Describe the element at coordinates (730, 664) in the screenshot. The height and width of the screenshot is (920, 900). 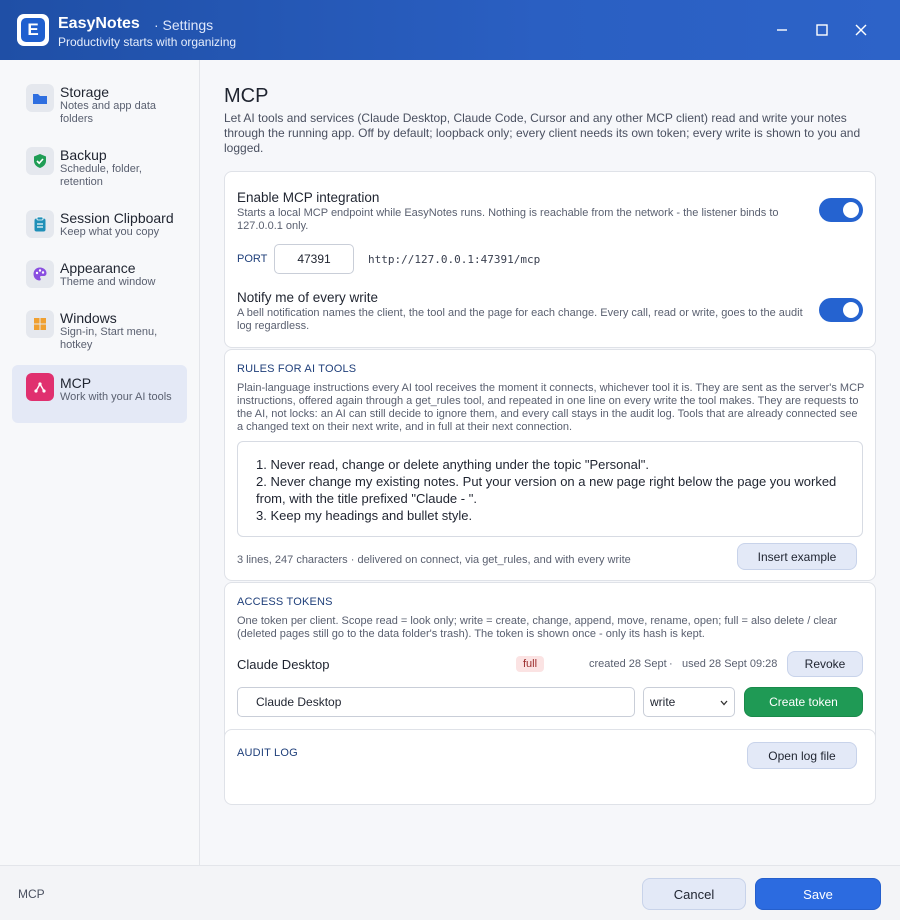
I see `token-used: used 28 Sept 09:28` at that location.